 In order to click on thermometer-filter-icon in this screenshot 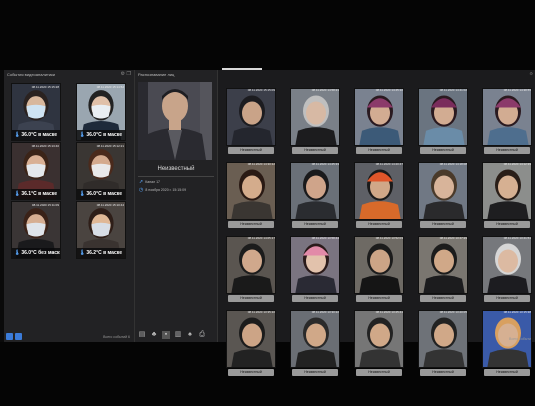, I will do `click(9, 336)`.